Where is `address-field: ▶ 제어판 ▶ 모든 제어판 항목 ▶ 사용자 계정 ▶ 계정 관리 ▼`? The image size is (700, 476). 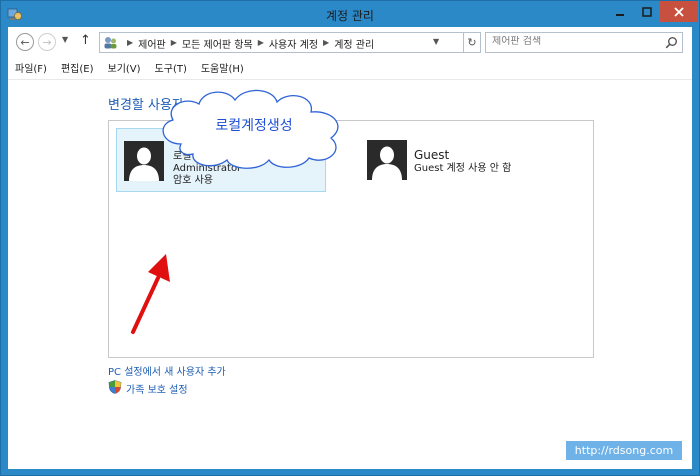 address-field: ▶ 제어판 ▶ 모든 제어판 항목 ▶ 사용자 계정 ▶ 계정 관리 ▼ is located at coordinates (290, 42).